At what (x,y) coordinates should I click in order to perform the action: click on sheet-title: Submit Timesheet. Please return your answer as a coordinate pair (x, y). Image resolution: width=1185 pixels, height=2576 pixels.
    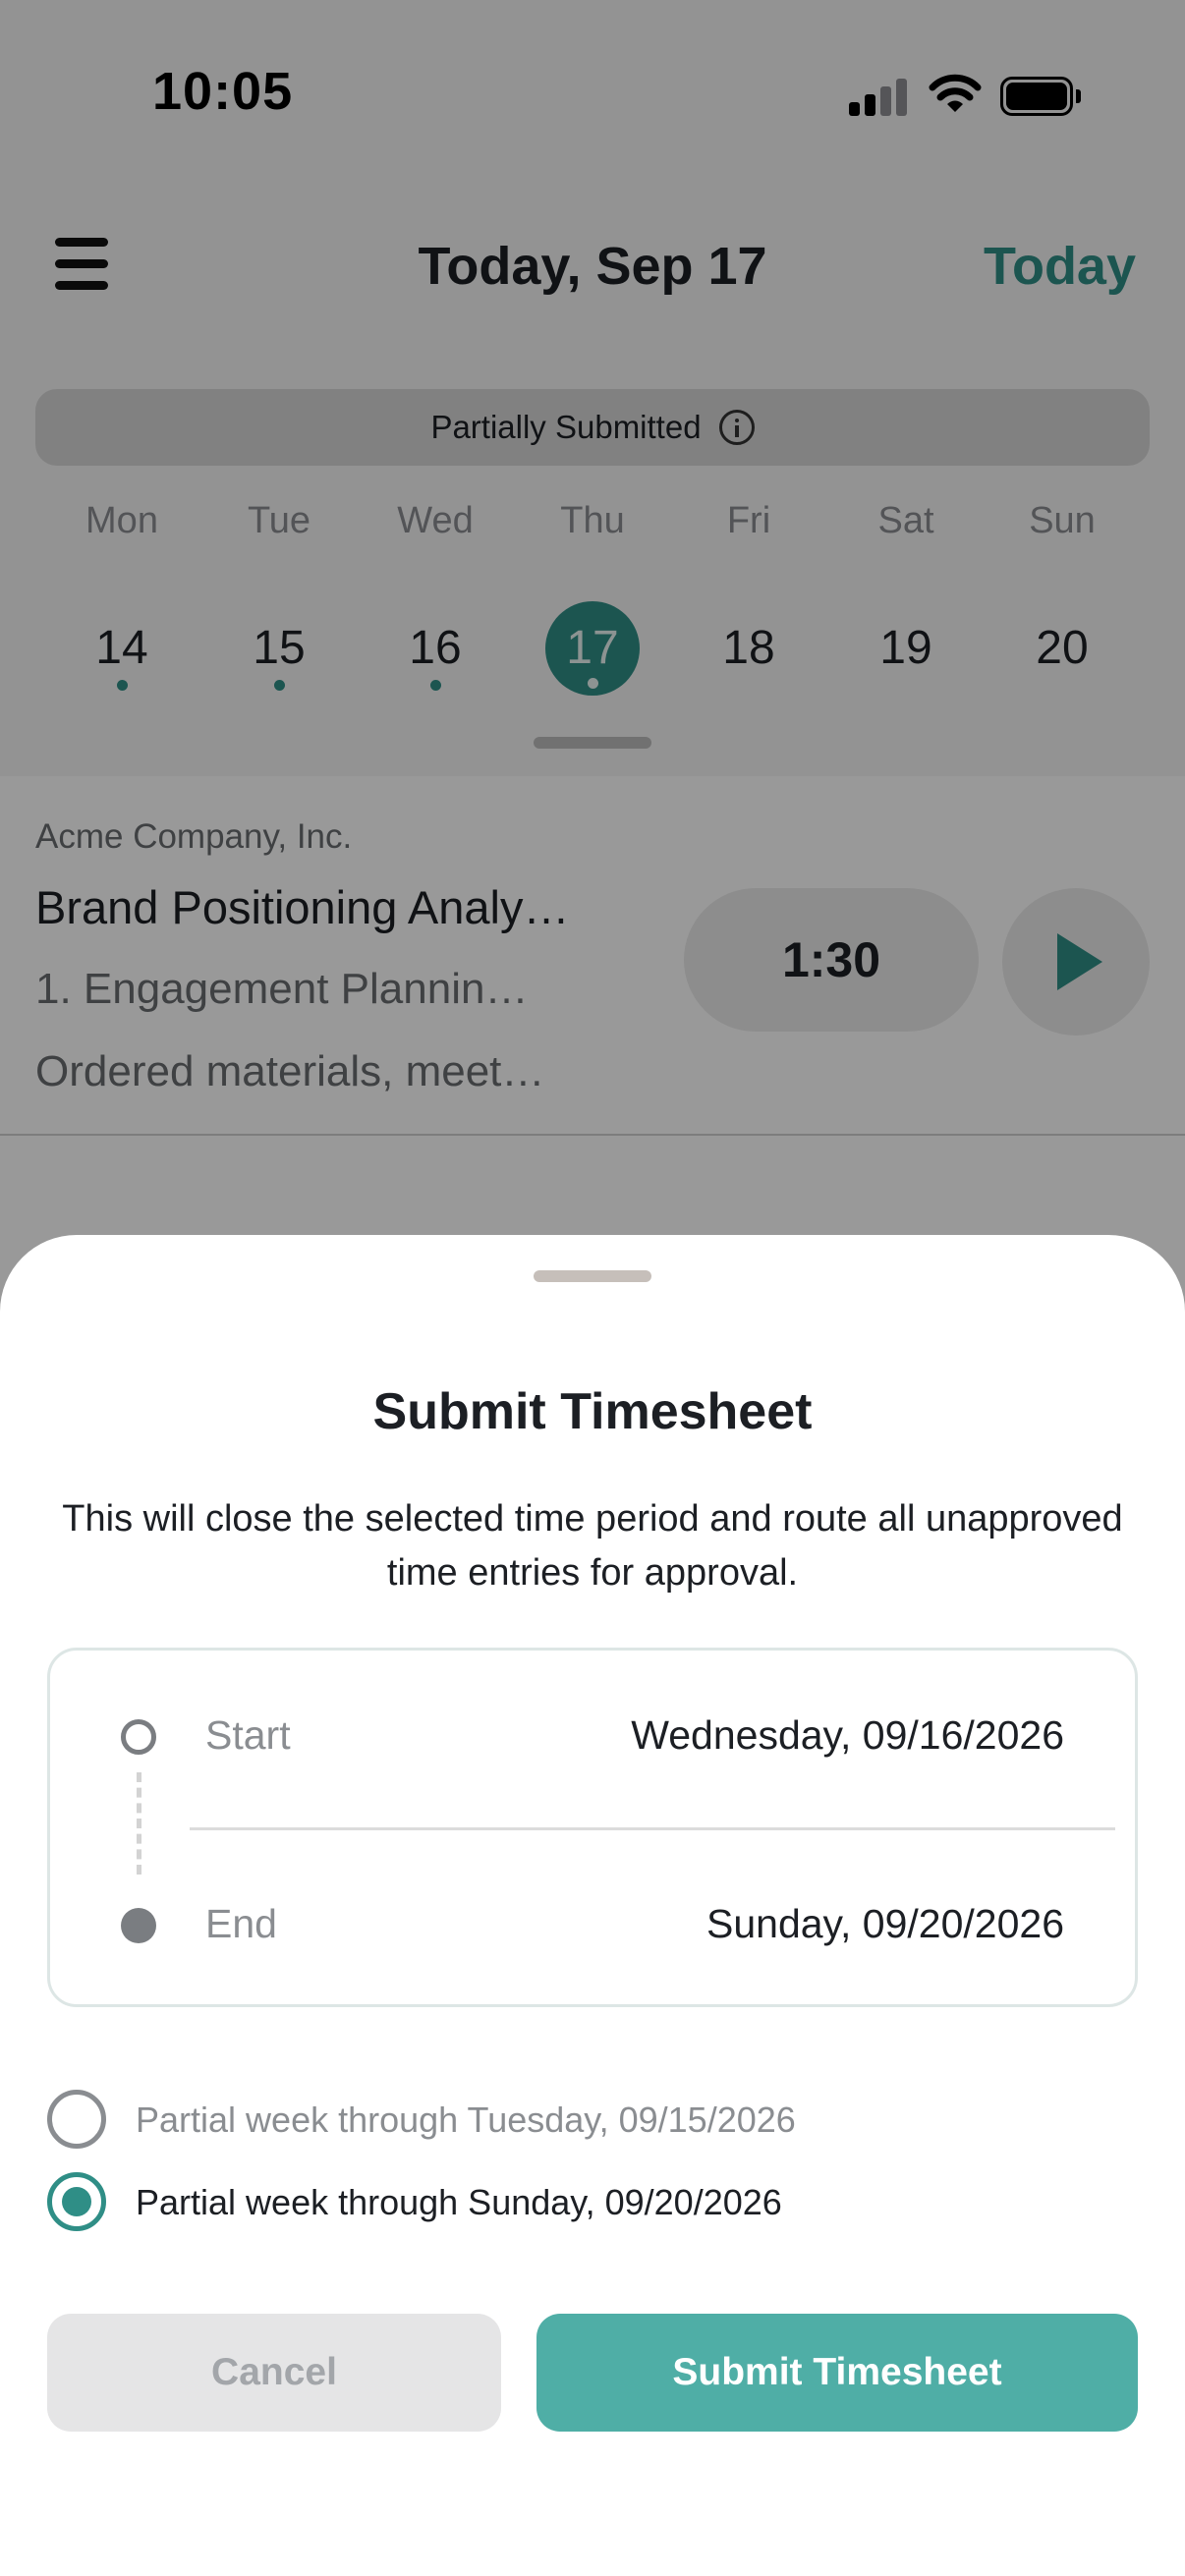
    Looking at the image, I should click on (592, 1411).